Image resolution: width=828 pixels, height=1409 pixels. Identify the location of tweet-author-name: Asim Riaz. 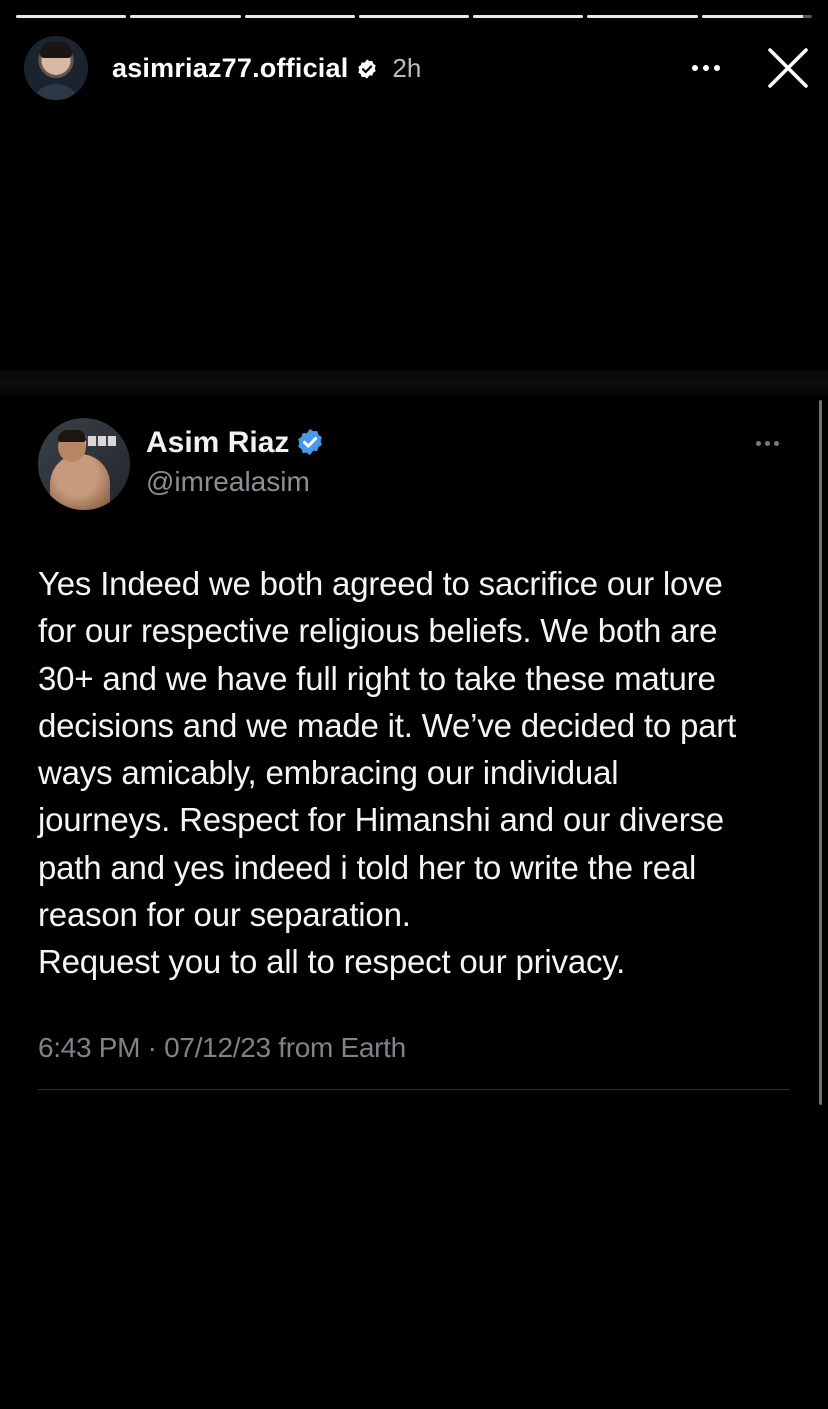
(235, 443).